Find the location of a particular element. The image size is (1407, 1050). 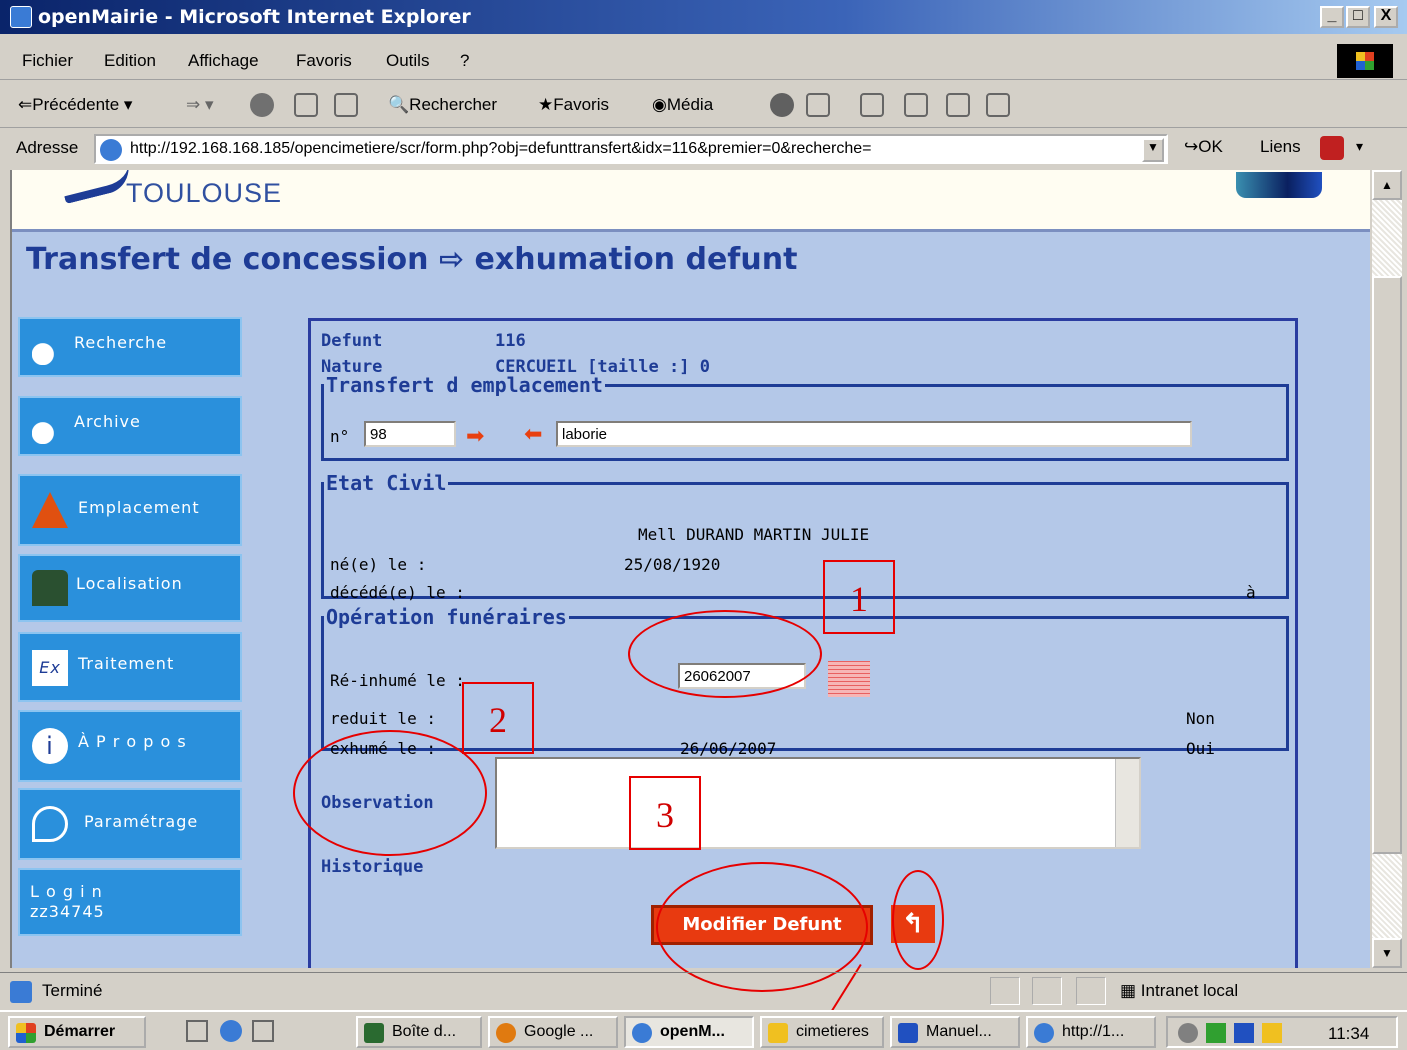

network-icon is located at coordinates (1216, 1033).